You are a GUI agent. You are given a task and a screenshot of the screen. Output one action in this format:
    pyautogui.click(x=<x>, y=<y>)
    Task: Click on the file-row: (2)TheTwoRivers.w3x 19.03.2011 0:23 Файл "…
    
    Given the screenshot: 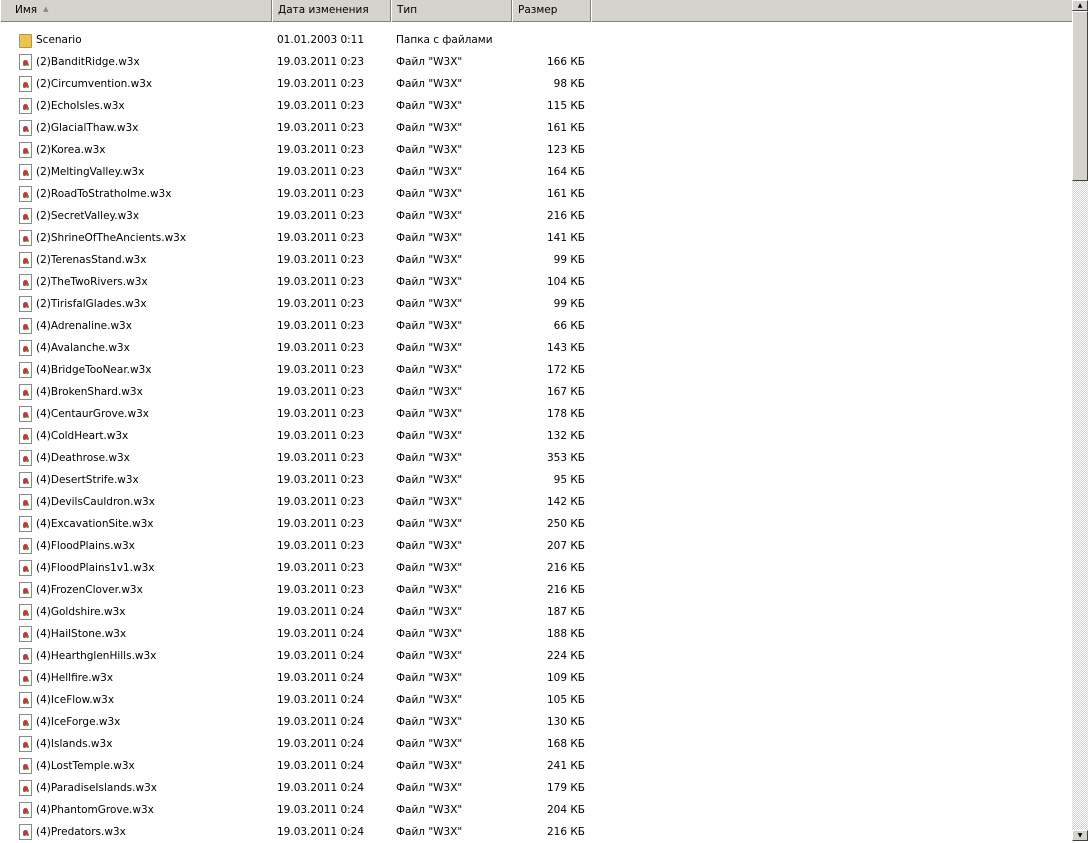 What is the action you would take?
    pyautogui.click(x=536, y=282)
    